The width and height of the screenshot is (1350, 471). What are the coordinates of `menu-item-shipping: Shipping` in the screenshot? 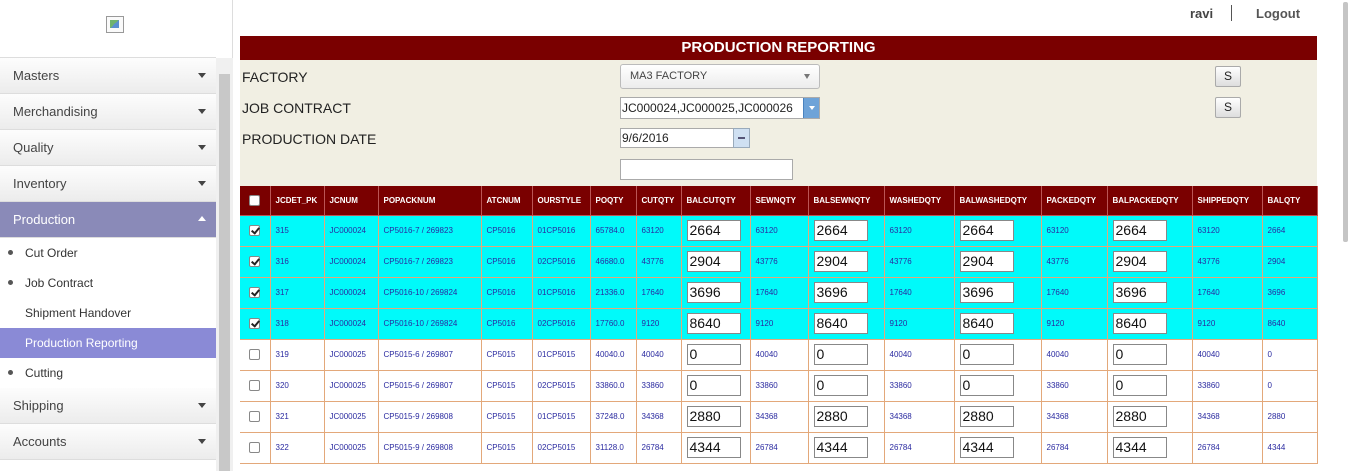 It's located at (108, 406).